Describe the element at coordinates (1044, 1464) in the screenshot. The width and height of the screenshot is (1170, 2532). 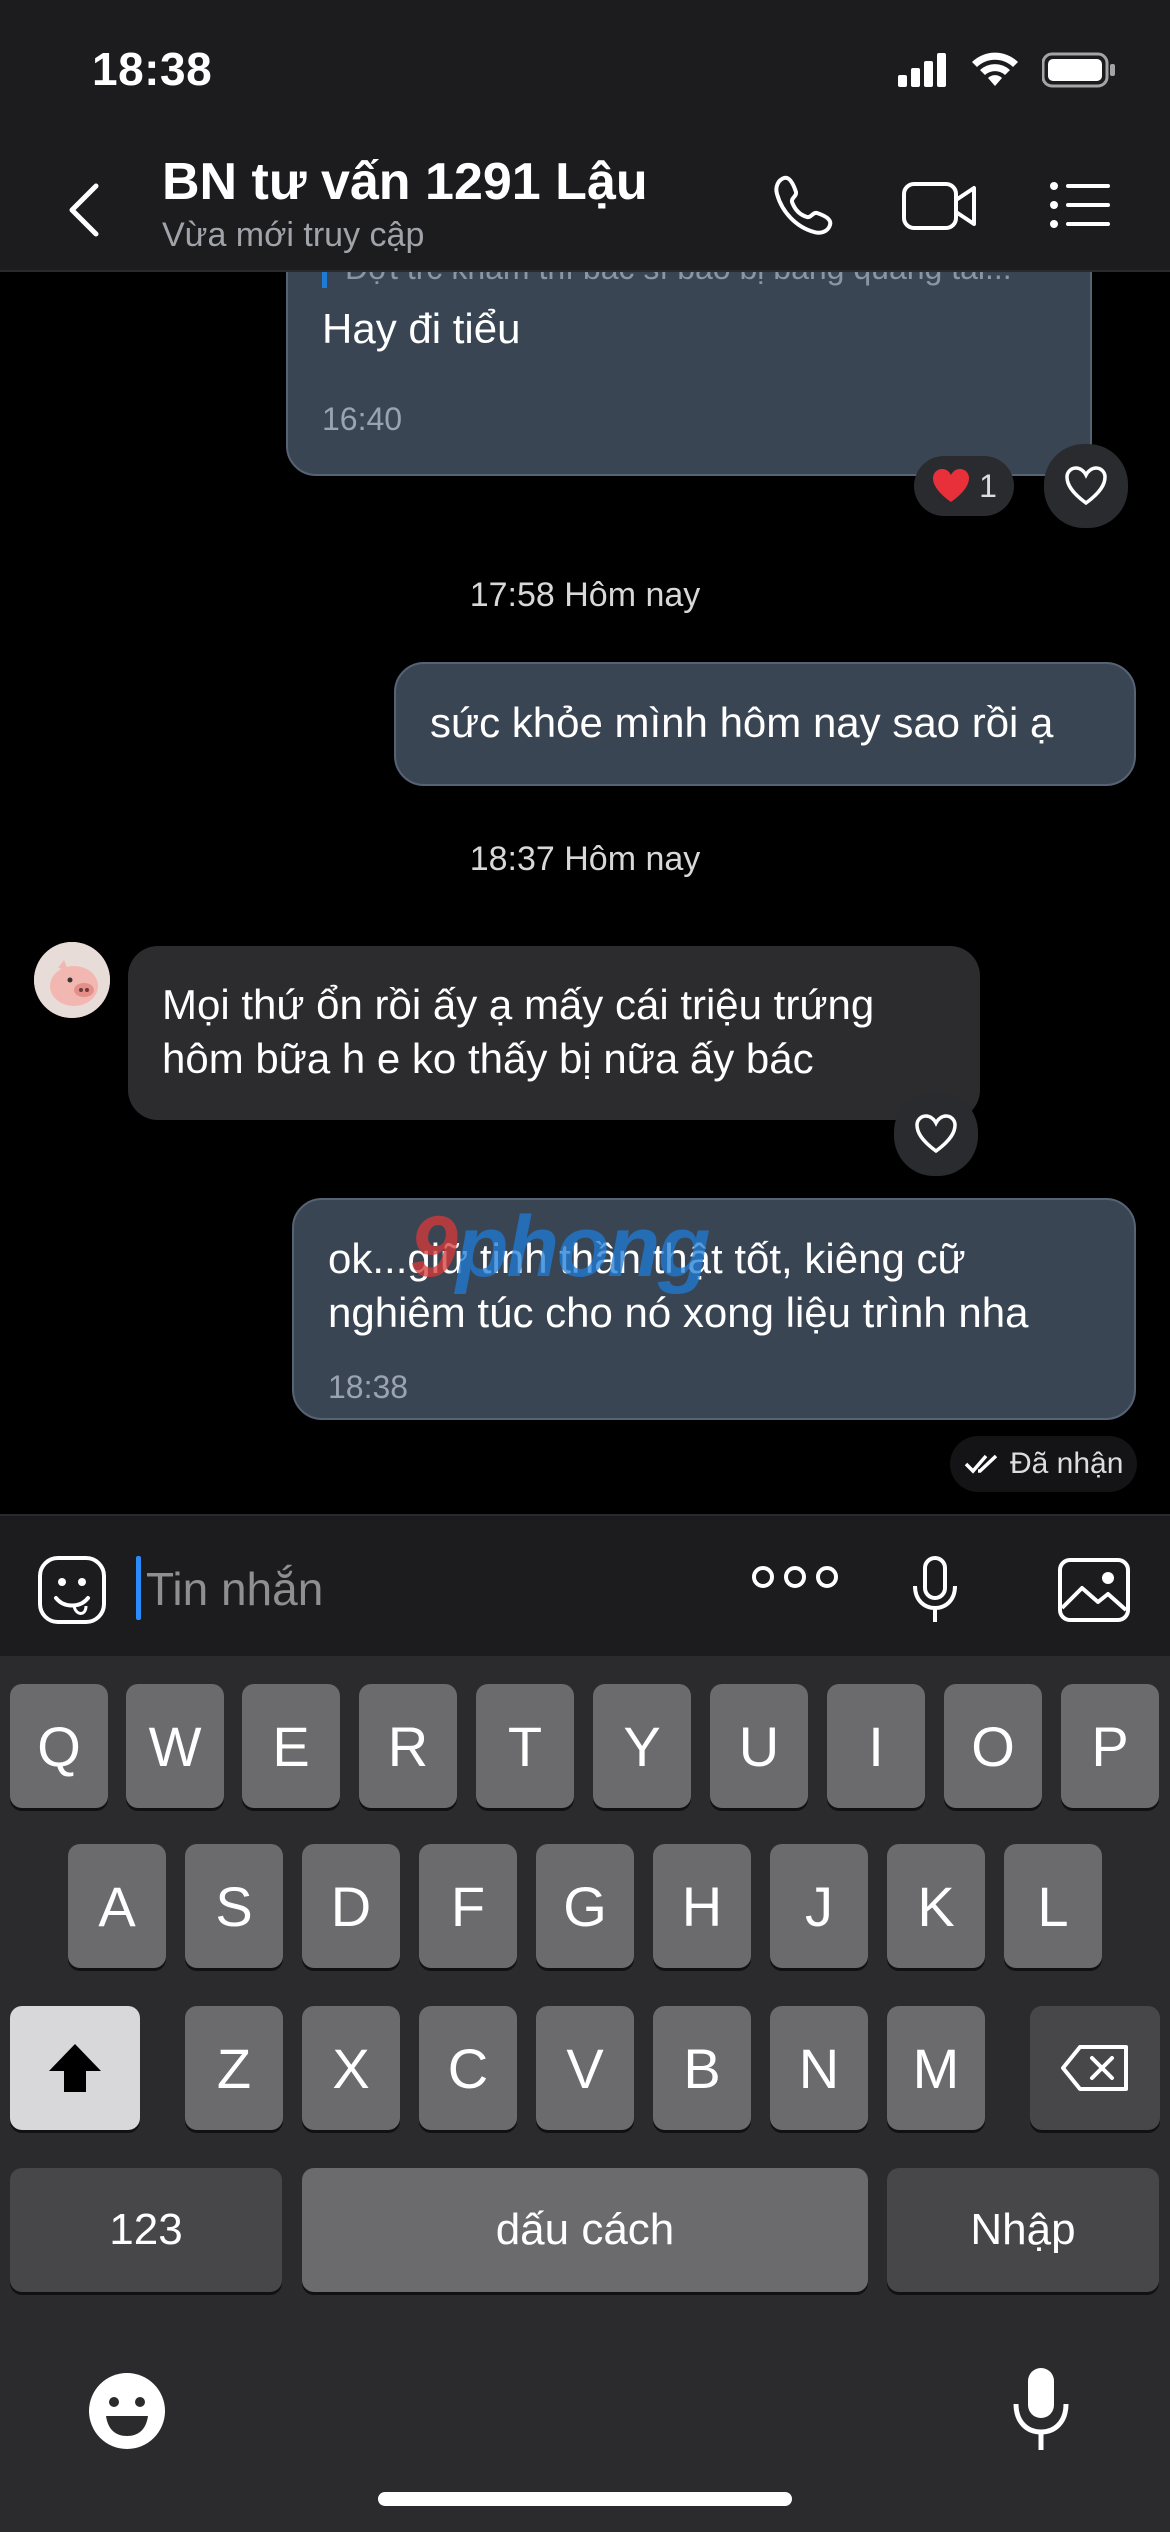
I see `delivery-status: Đã nhận` at that location.